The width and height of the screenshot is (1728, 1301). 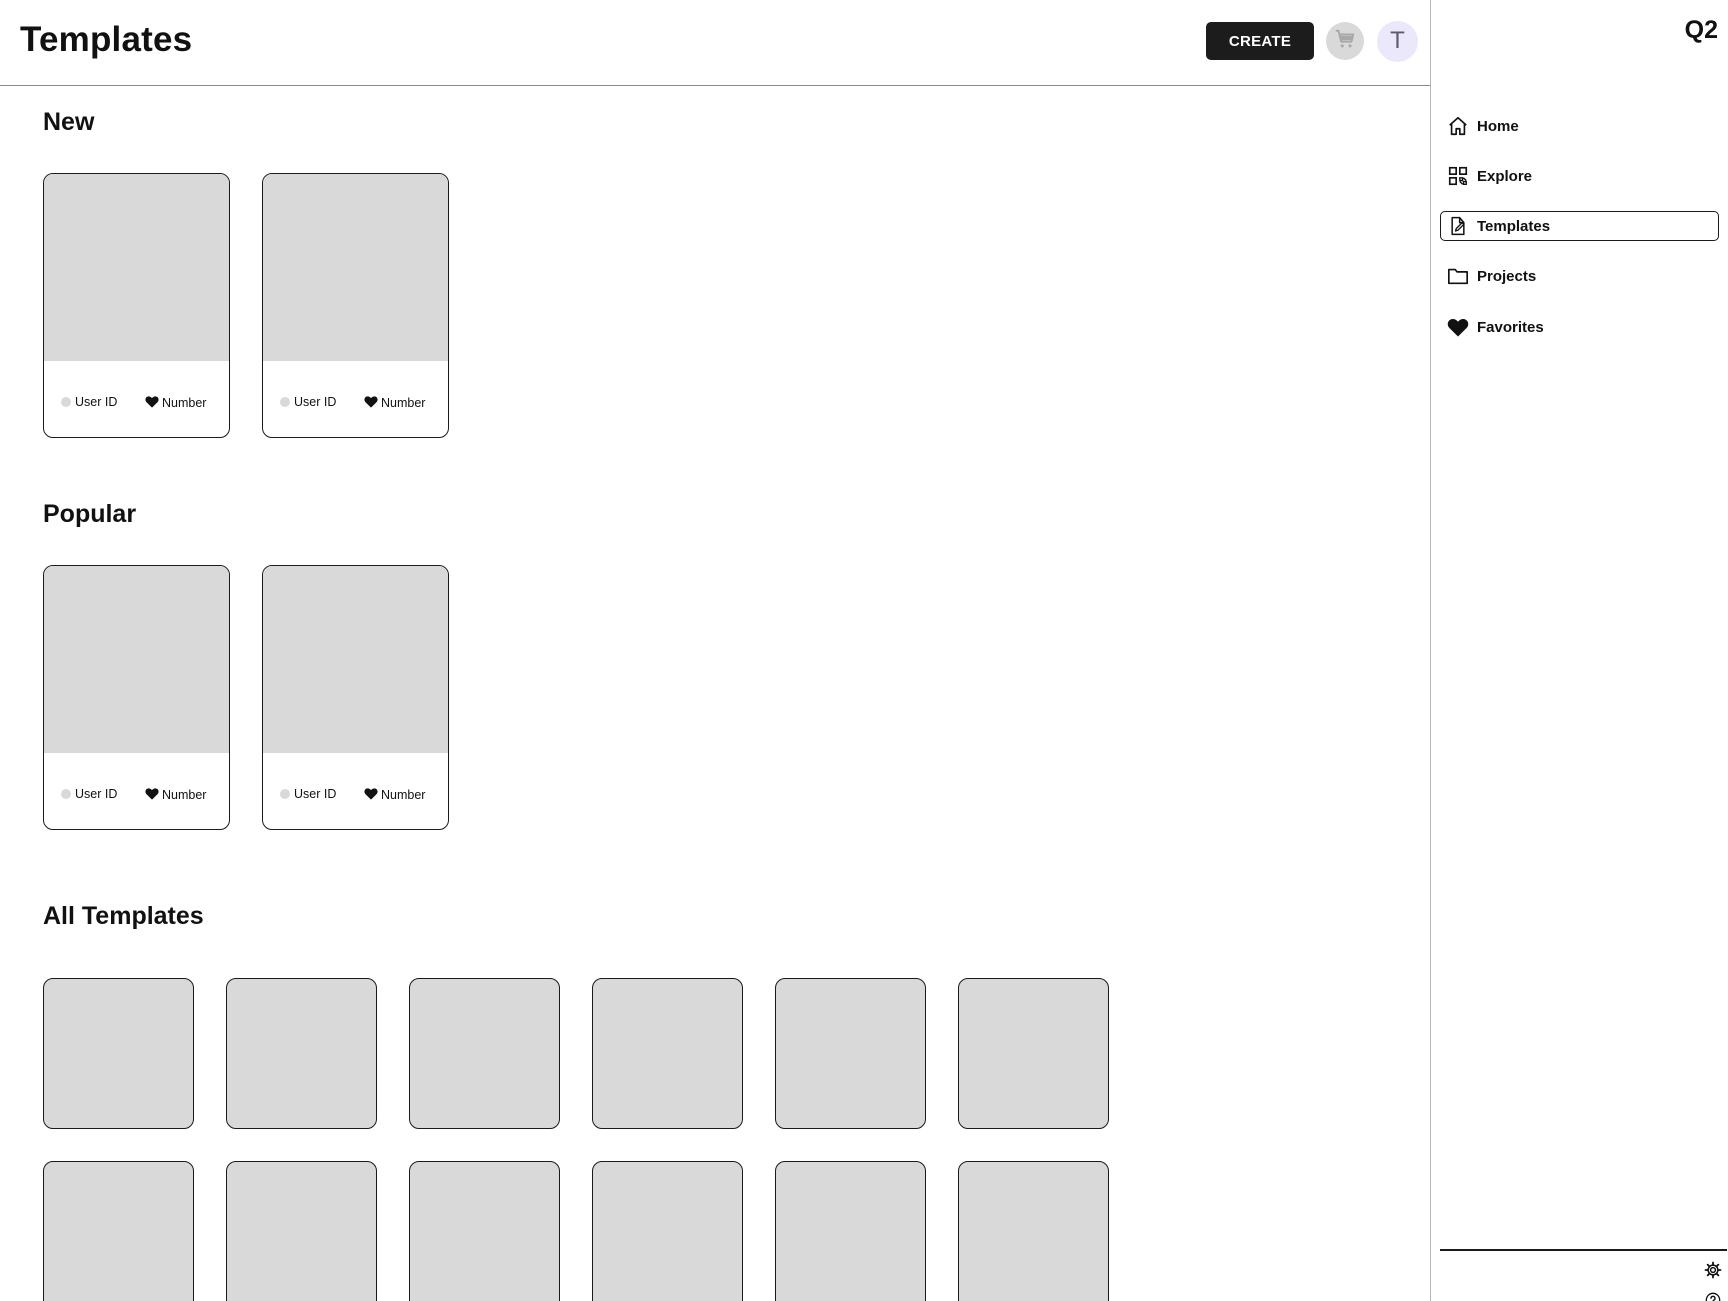 I want to click on page-title: Templates, so click(x=106, y=39).